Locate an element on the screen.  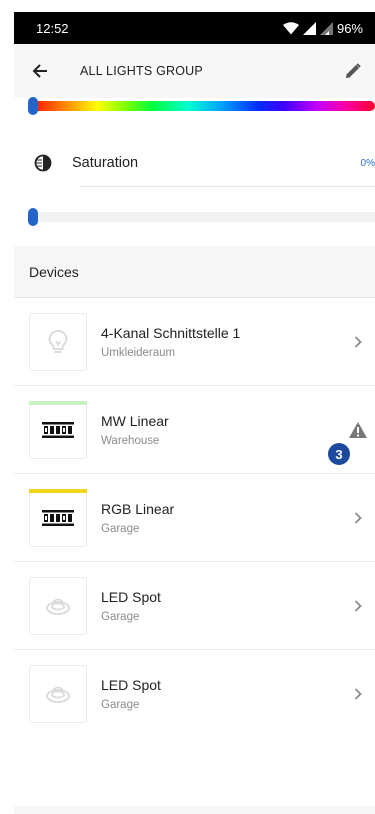
divider is located at coordinates (227, 186).